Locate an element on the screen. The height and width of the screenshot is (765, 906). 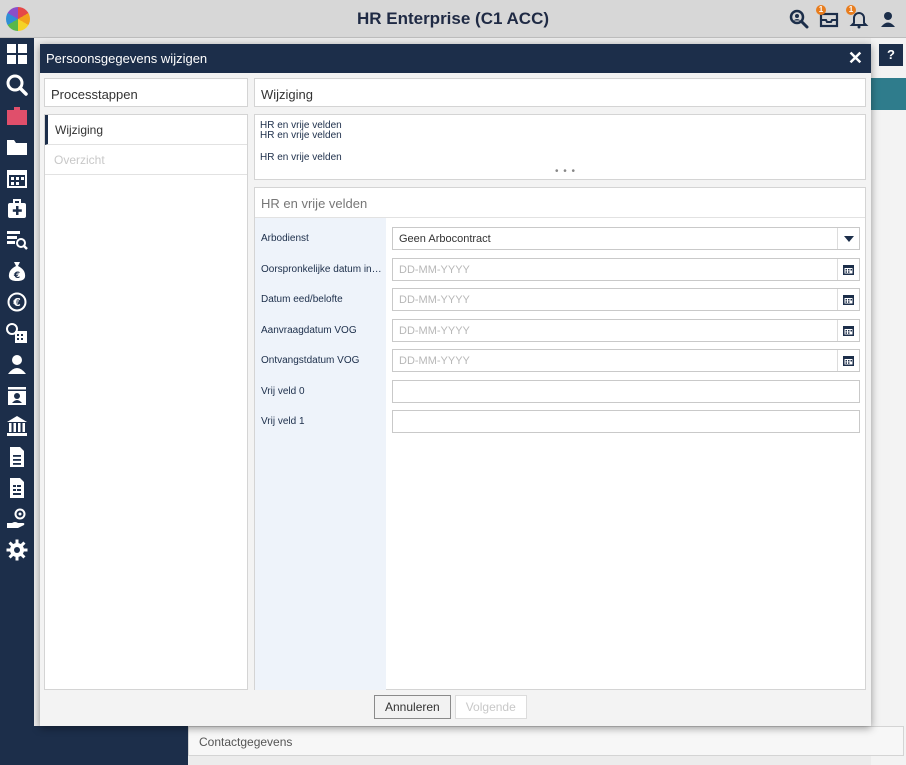
step-overzicht: Overzicht is located at coordinates (146, 160).